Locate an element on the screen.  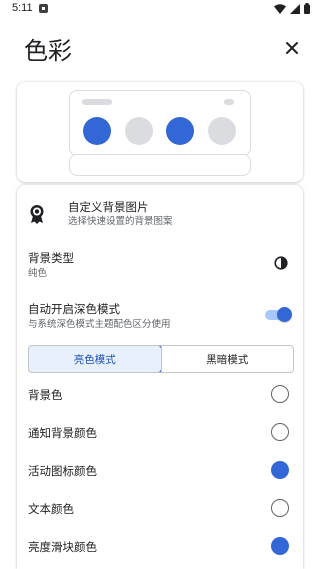
toggle-thumb is located at coordinates (284, 314).